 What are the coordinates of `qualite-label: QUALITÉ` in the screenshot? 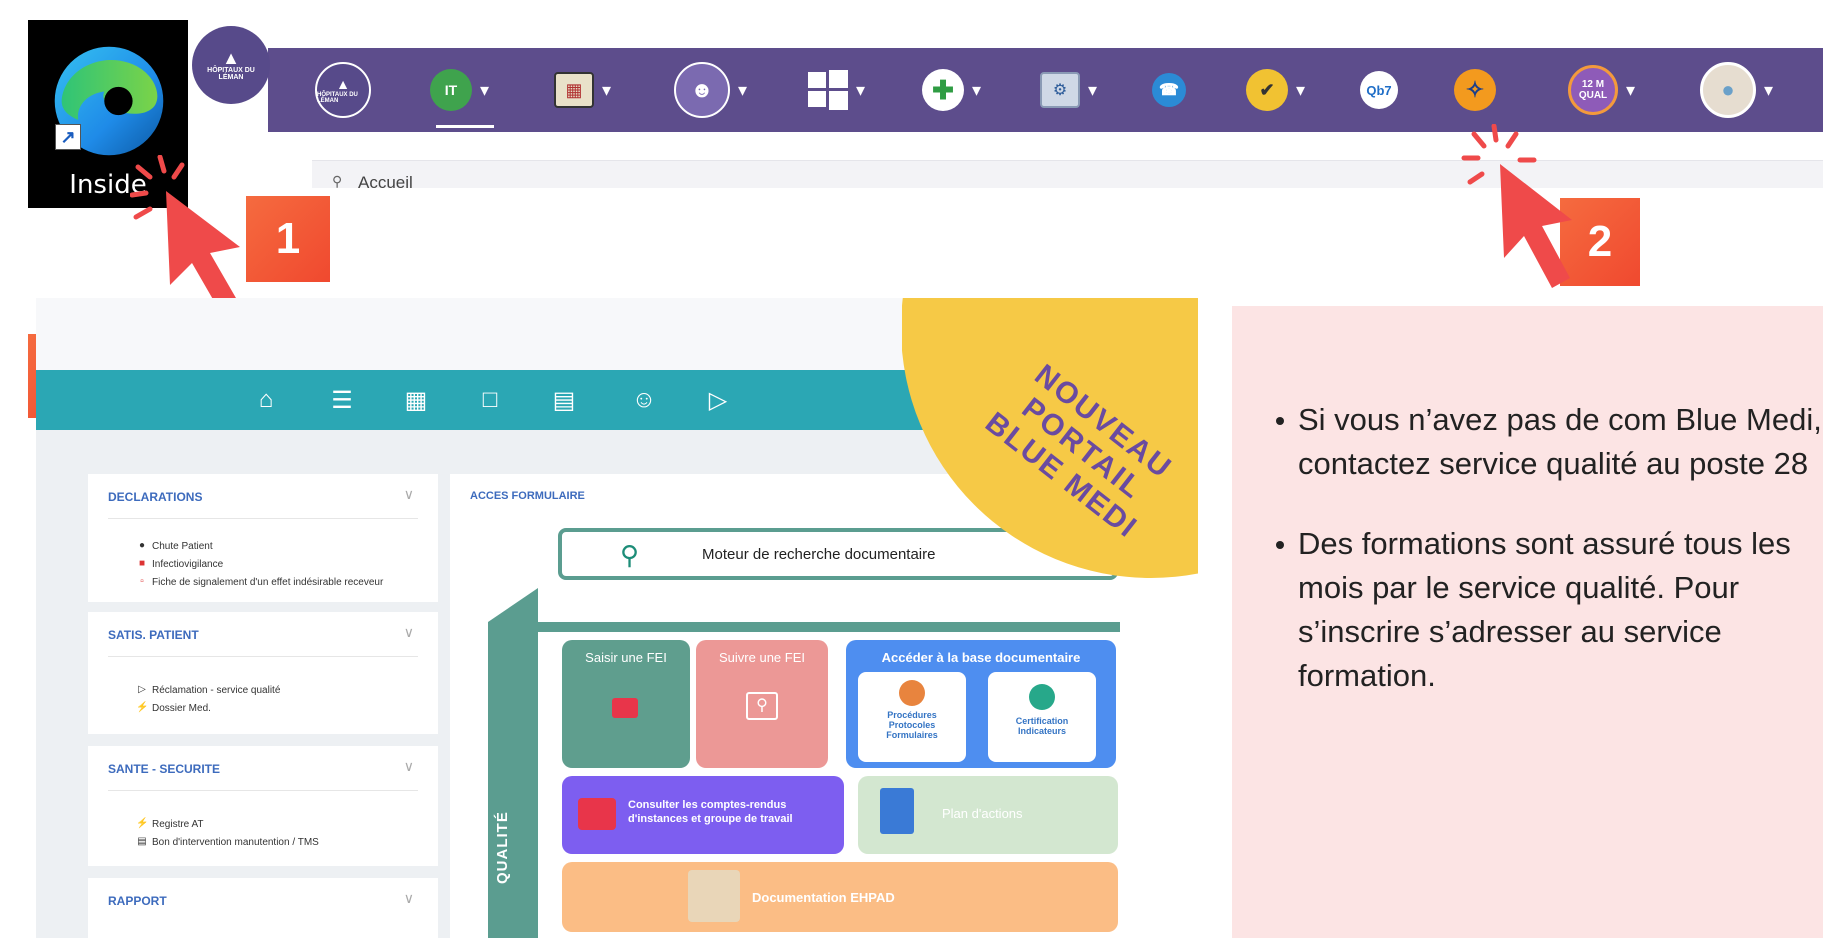 It's located at (502, 847).